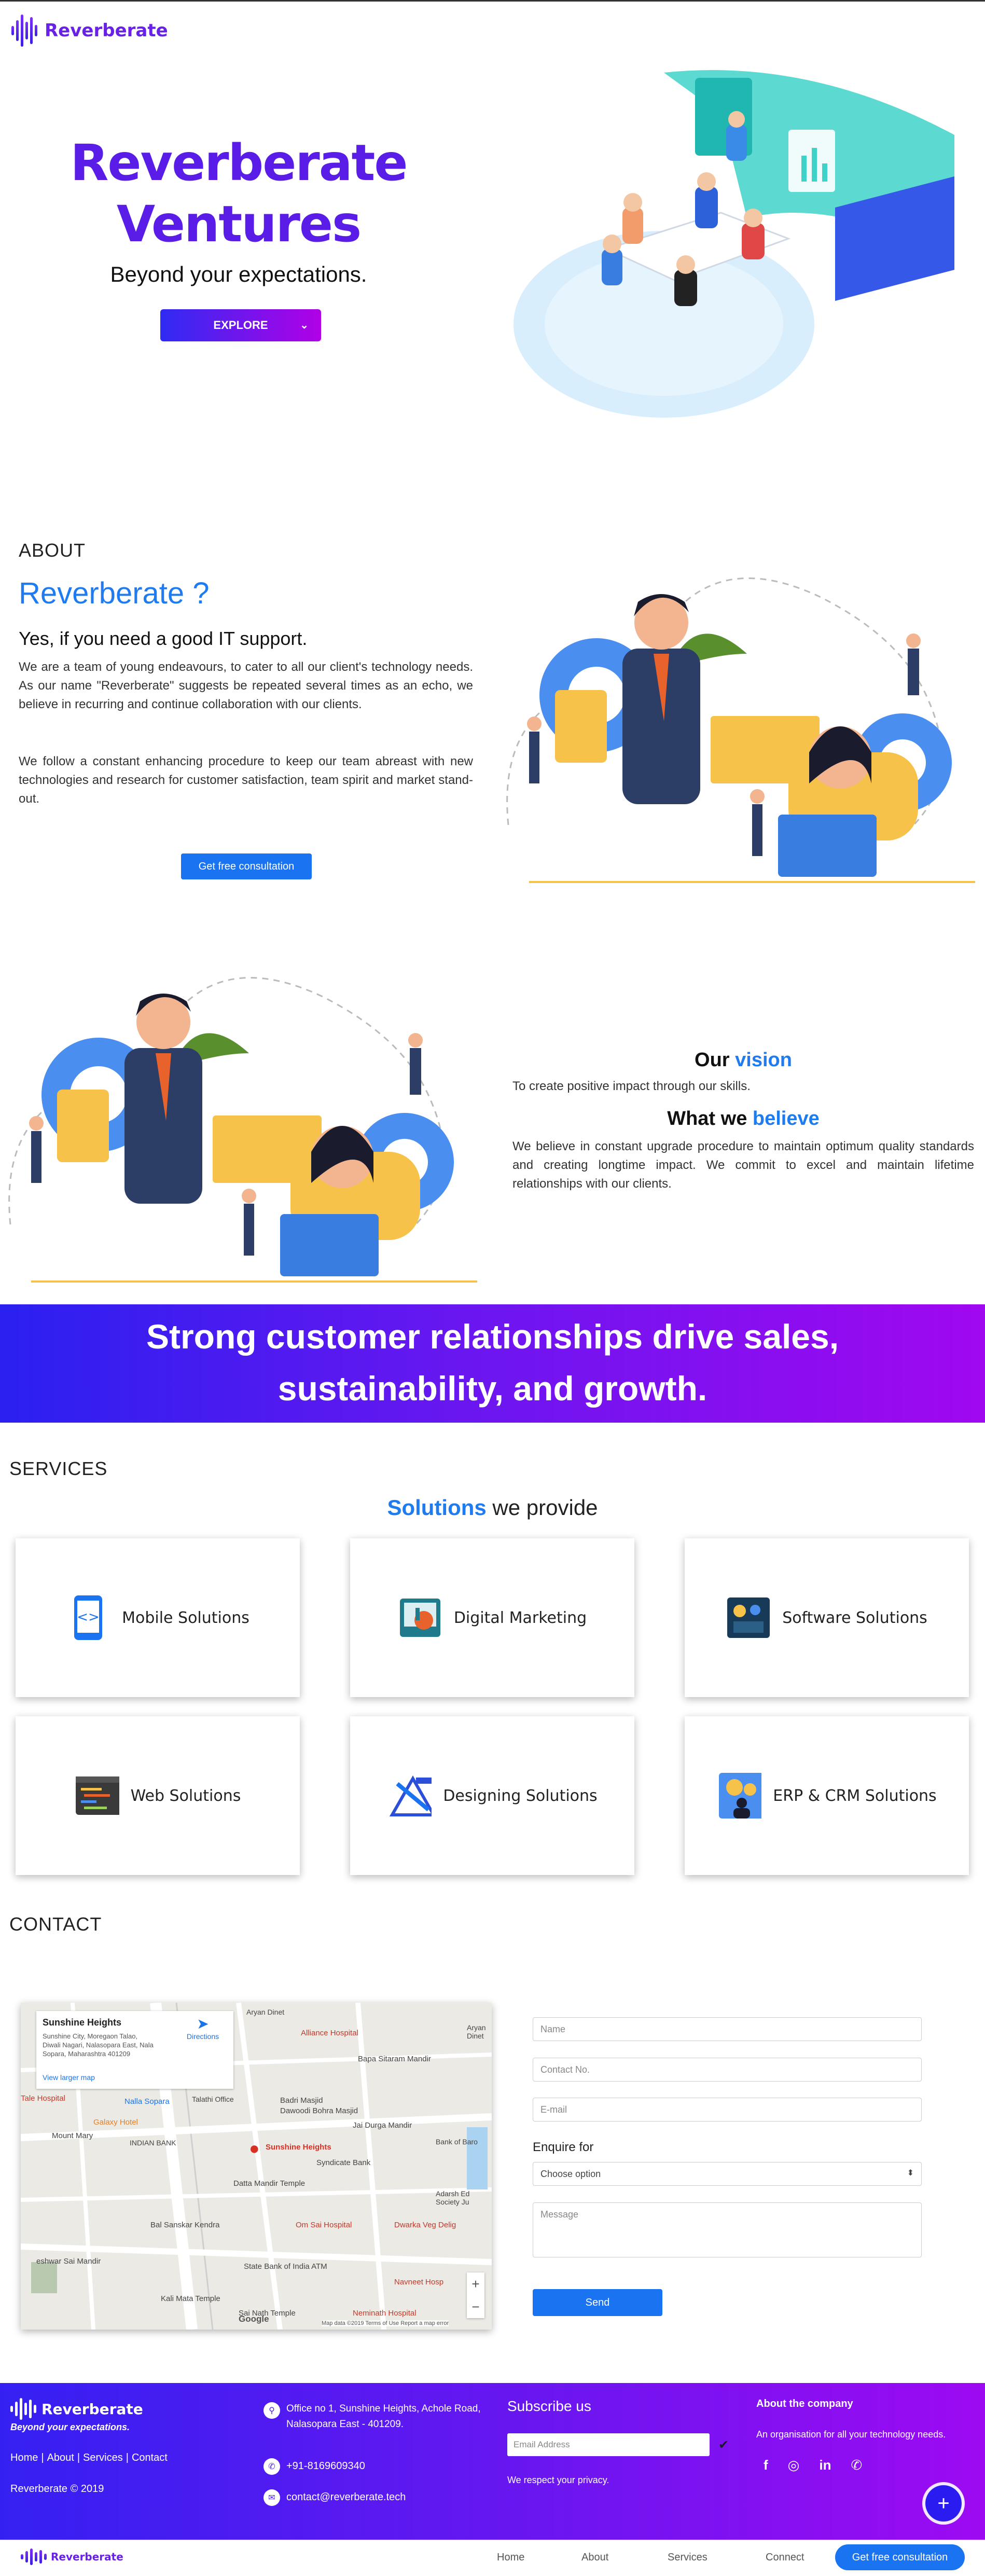  Describe the element at coordinates (153, 2143) in the screenshot. I see `map-label: INDIAN BANK` at that location.